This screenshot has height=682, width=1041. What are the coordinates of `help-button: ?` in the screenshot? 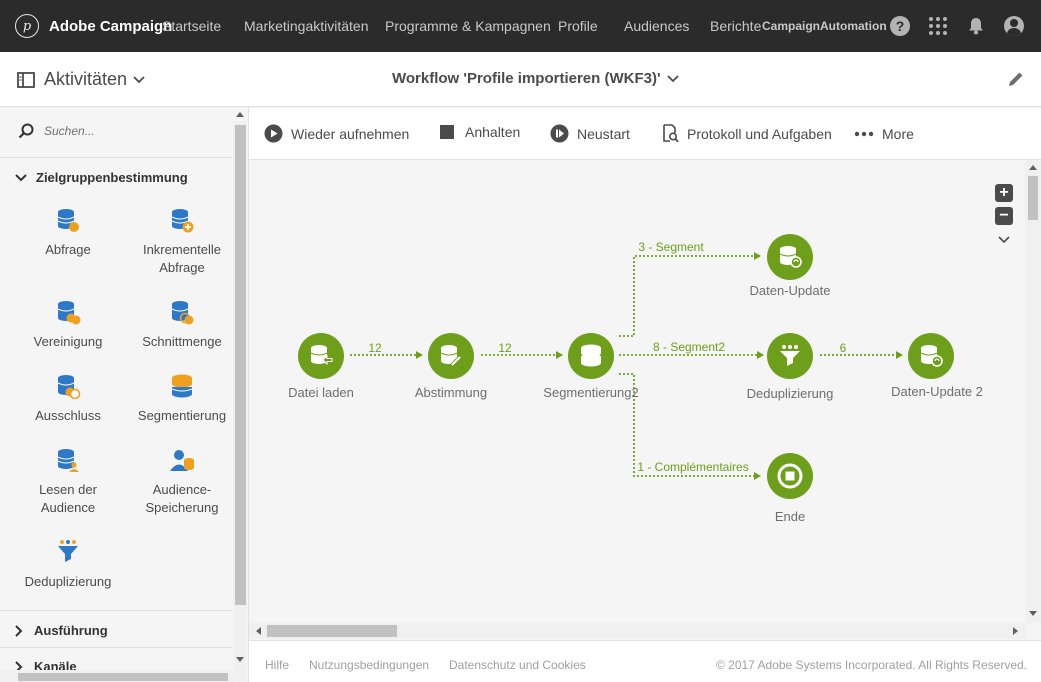 It's located at (900, 26).